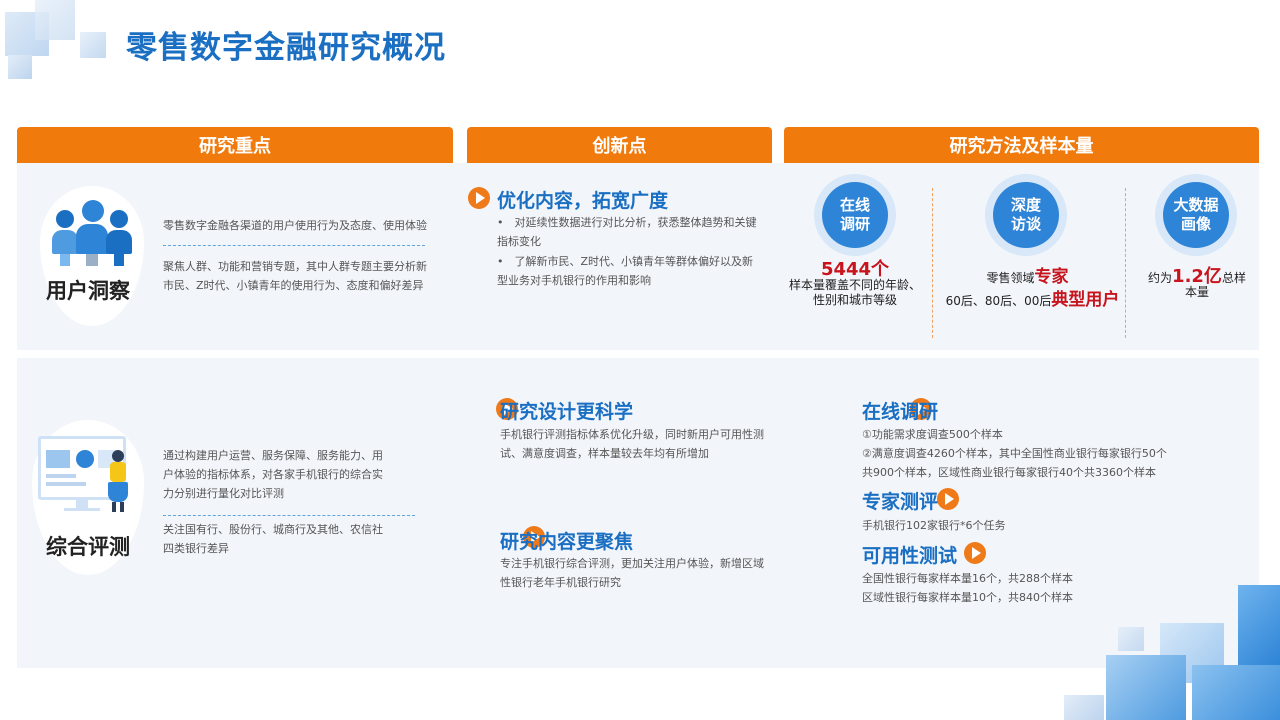  I want to click on decorative-cubes-bottom-right, so click(1170, 652).